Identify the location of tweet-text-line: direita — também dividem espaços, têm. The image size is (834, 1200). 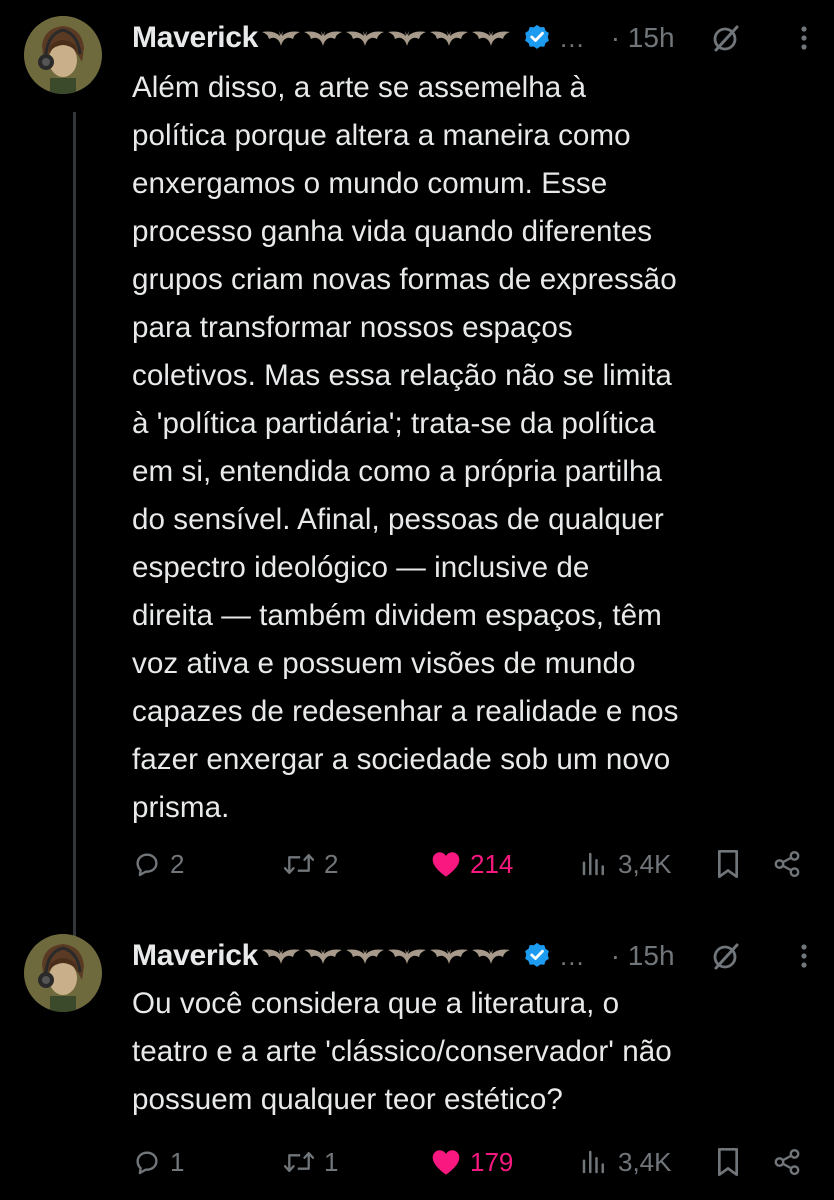
(397, 615).